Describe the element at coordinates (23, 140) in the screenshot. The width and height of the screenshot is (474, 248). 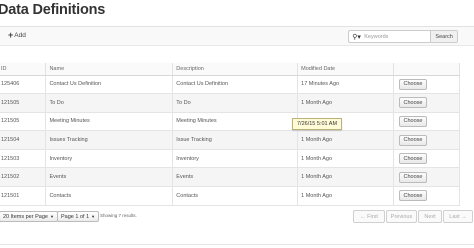
I see `cell-id: 121504` at that location.